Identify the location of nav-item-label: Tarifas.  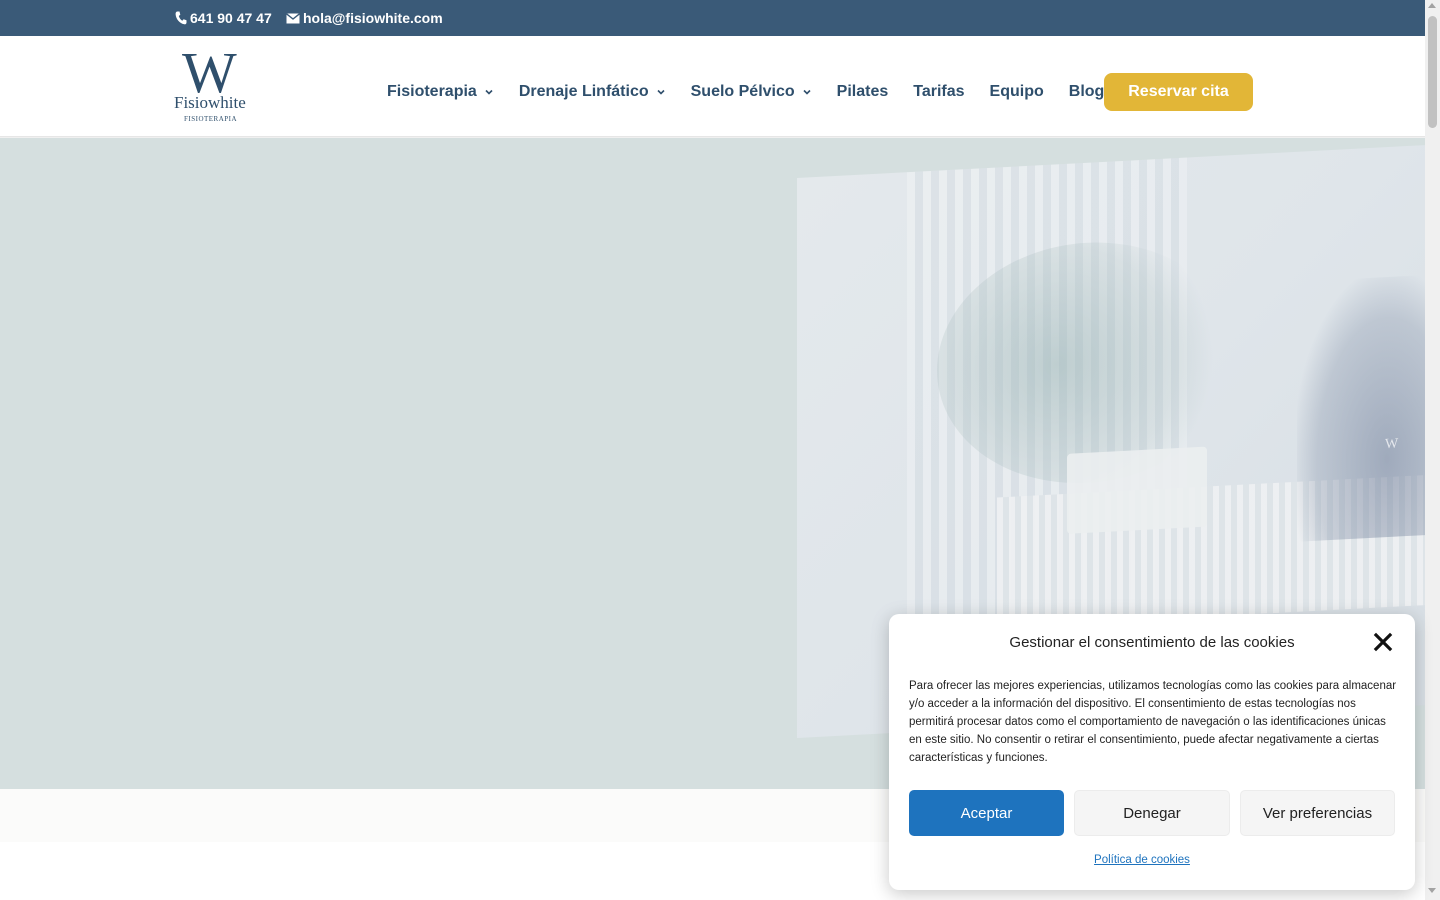
(939, 91).